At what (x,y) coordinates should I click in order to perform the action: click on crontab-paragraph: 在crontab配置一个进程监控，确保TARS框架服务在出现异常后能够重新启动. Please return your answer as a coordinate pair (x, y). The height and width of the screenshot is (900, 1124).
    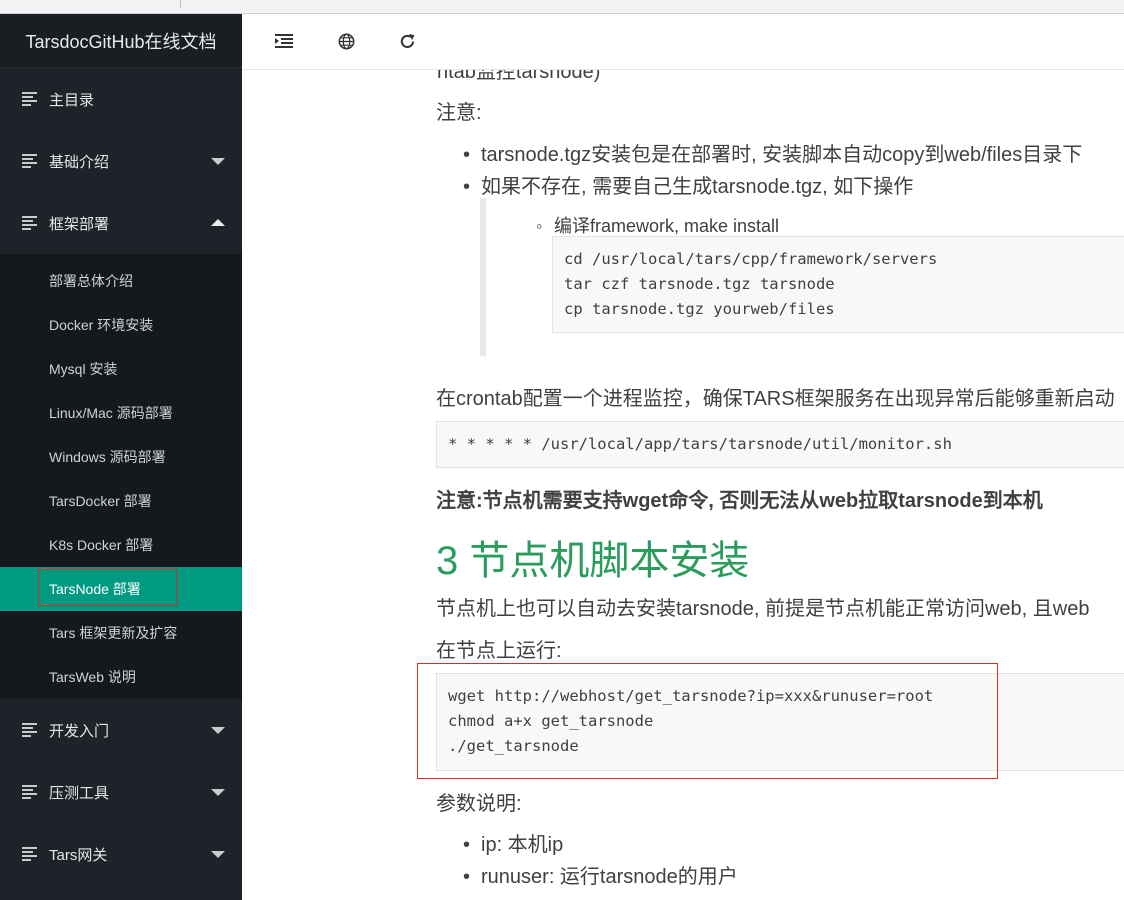
    Looking at the image, I should click on (775, 399).